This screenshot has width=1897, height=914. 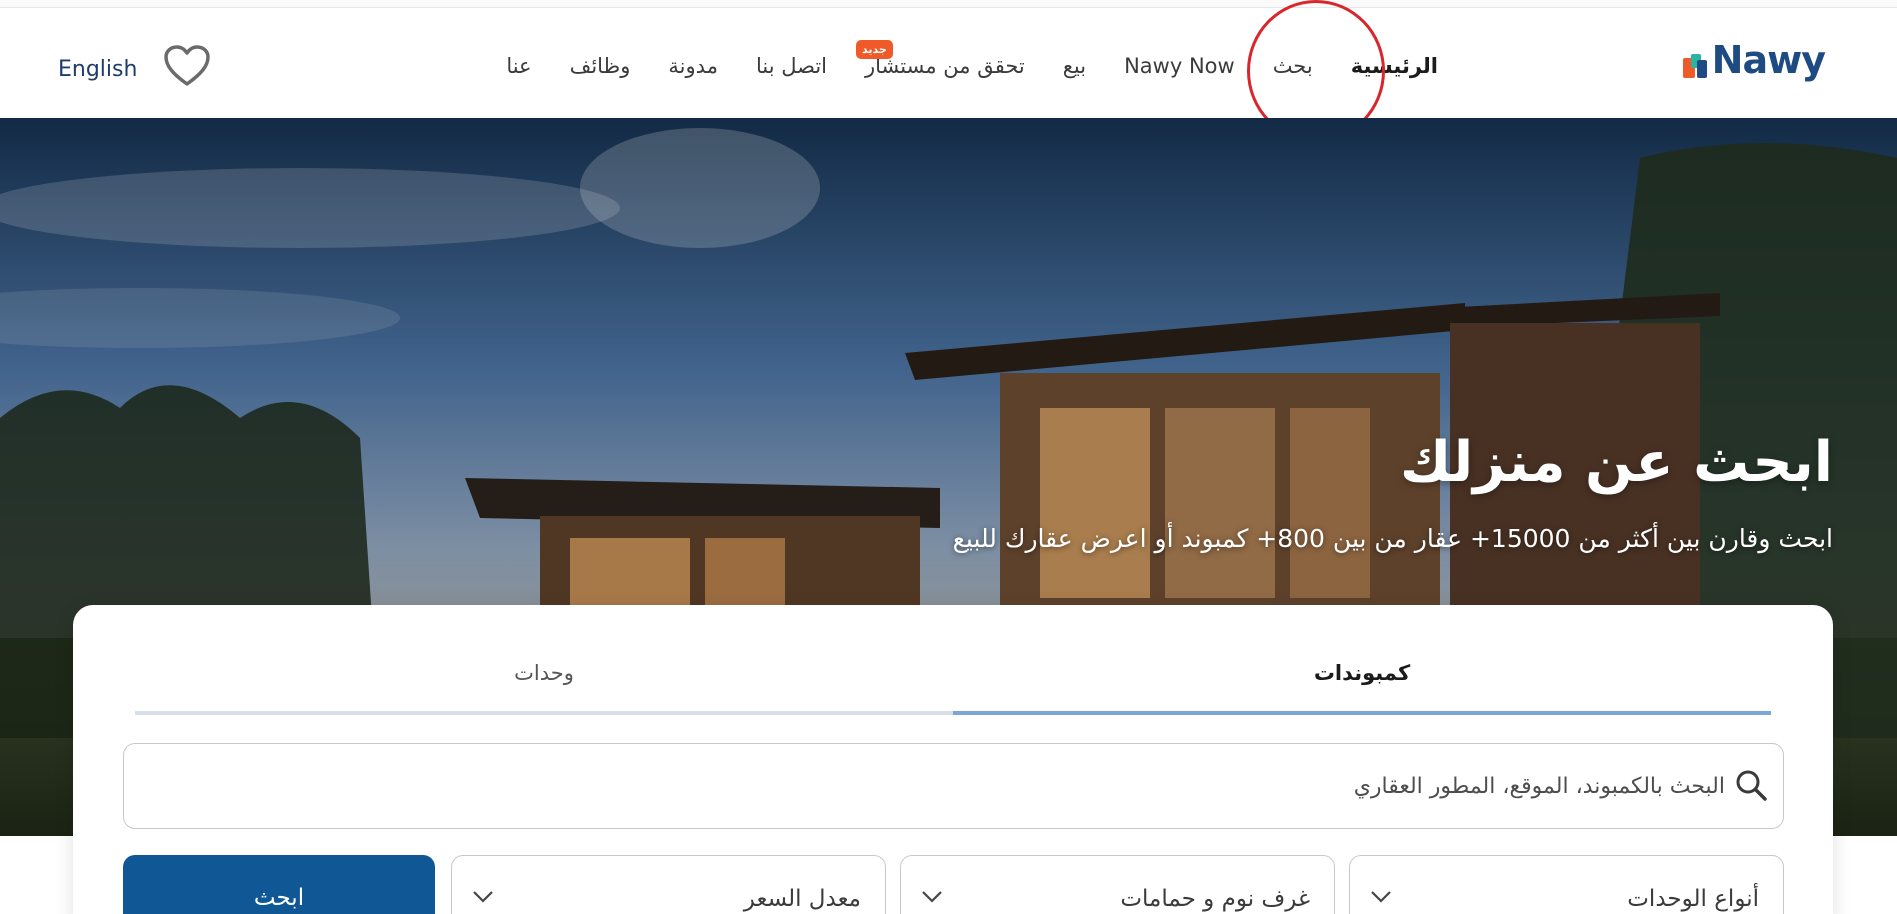 I want to click on search-tabs: كمبوندات وحدات, so click(x=953, y=680).